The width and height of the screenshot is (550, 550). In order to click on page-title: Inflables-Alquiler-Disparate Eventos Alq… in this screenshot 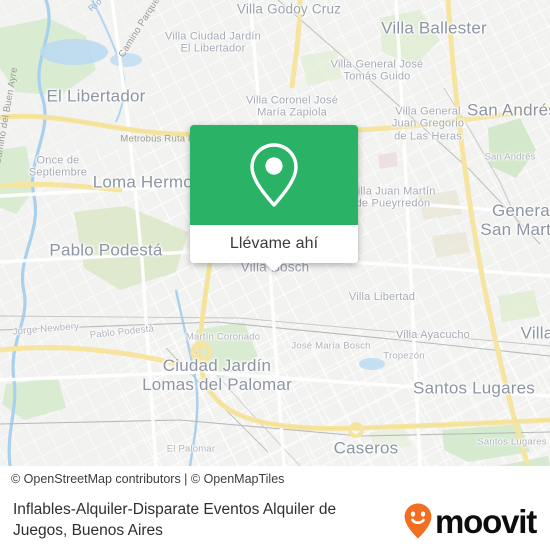, I will do `click(175, 520)`.